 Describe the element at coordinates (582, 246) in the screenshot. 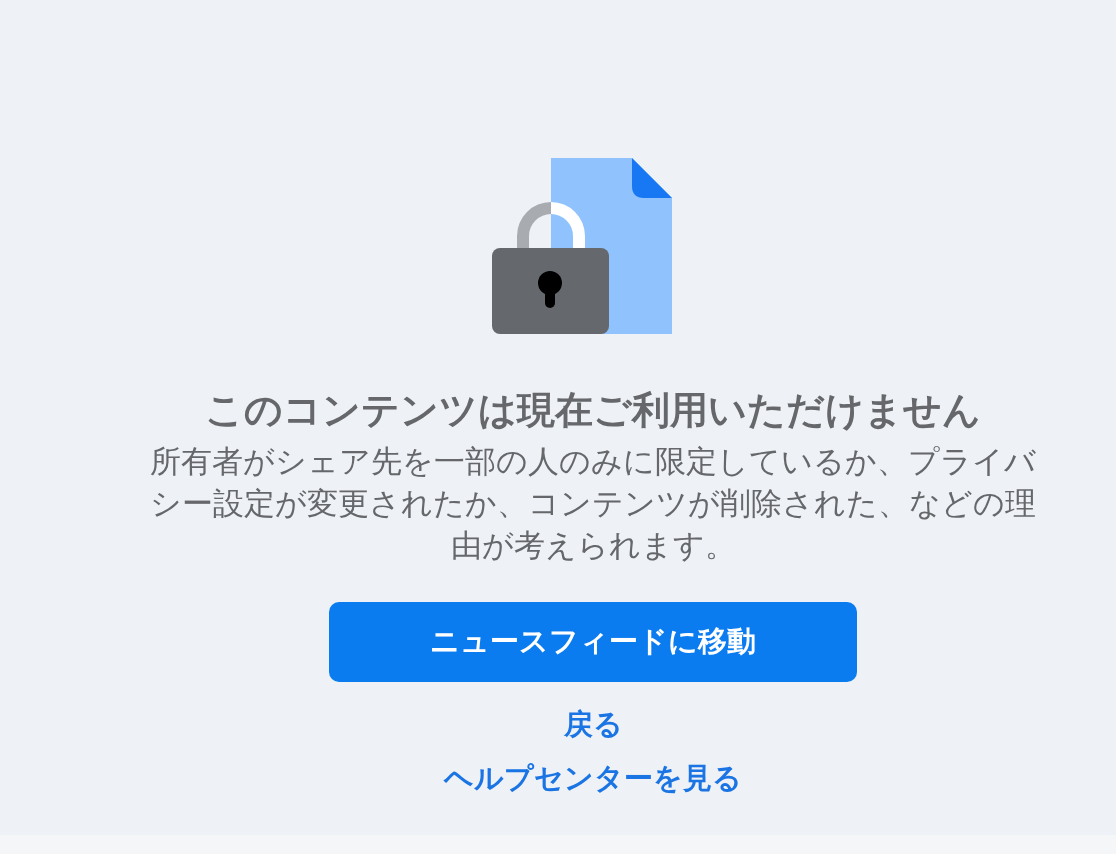

I see `lock-document-icon` at that location.